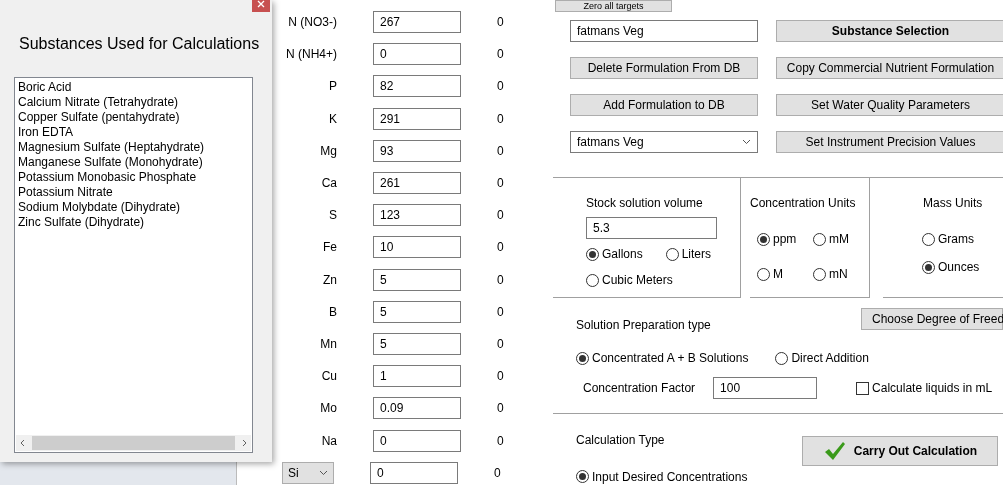  What do you see at coordinates (639, 388) in the screenshot?
I see `factor-label: Concentration Factor` at bounding box center [639, 388].